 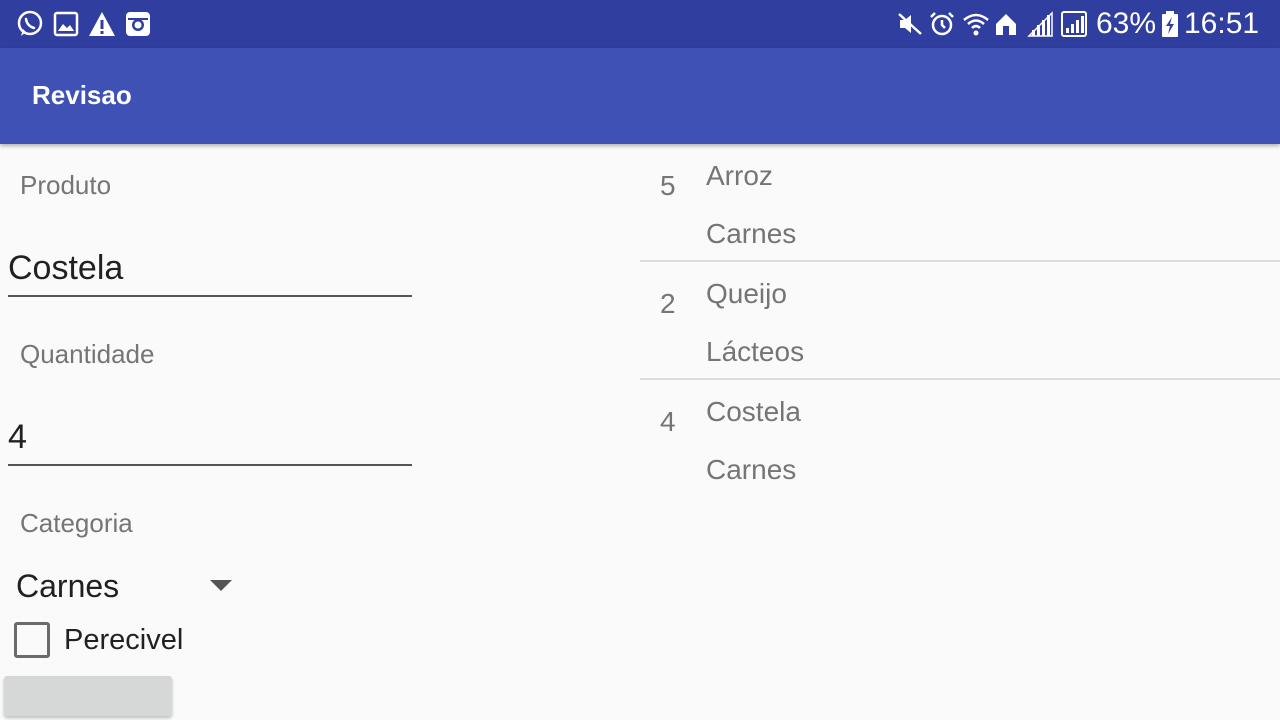 What do you see at coordinates (210, 272) in the screenshot?
I see `produto-field: Costela` at bounding box center [210, 272].